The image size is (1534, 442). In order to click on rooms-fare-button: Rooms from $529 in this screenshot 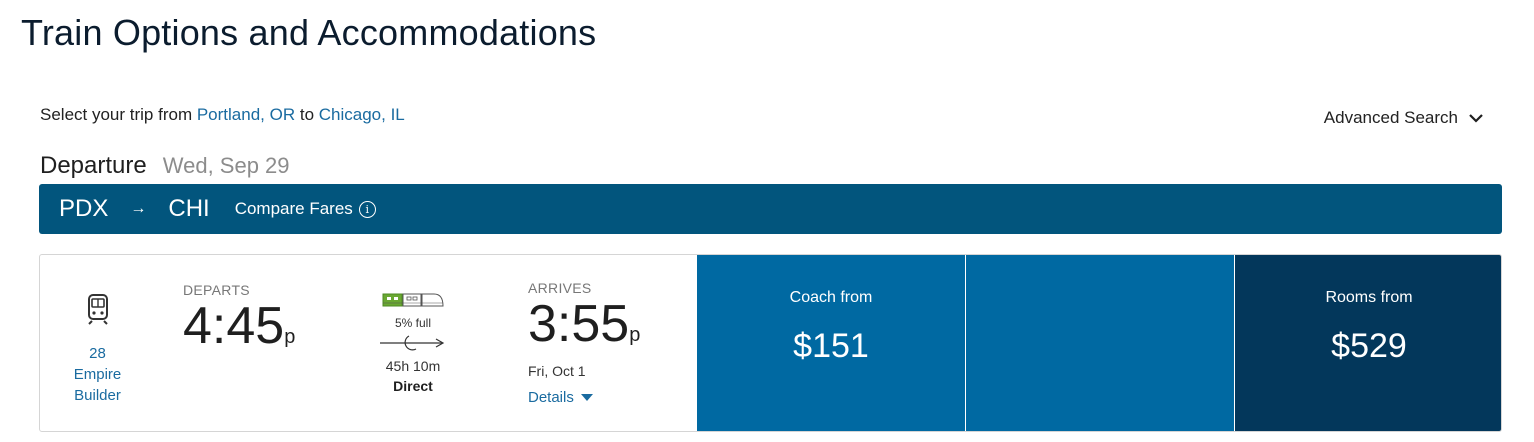, I will do `click(1368, 343)`.